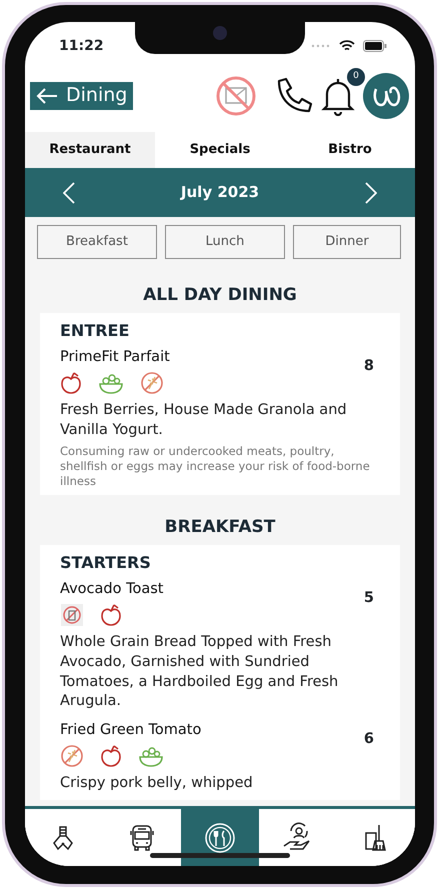 The image size is (439, 889). Describe the element at coordinates (112, 589) in the screenshot. I see `dish-name: Avocado Toast` at that location.